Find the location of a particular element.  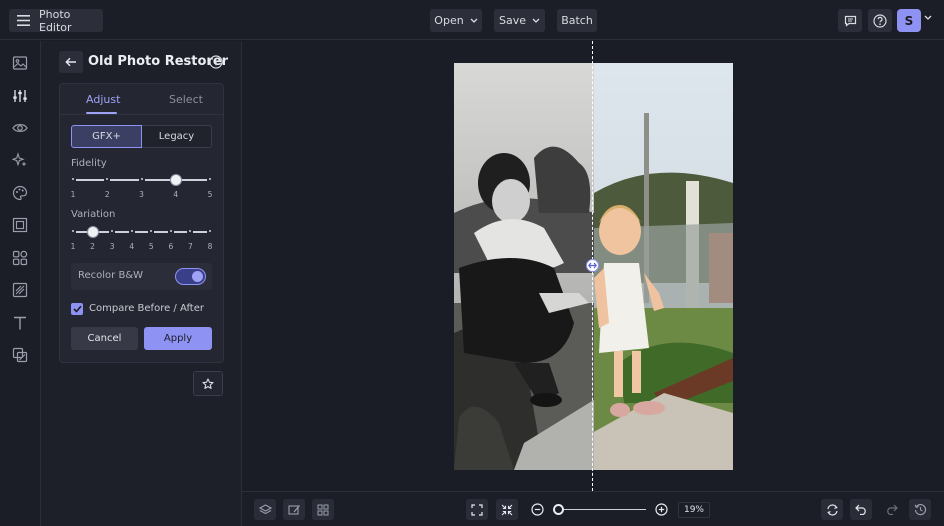

text-icon is located at coordinates (20, 323).